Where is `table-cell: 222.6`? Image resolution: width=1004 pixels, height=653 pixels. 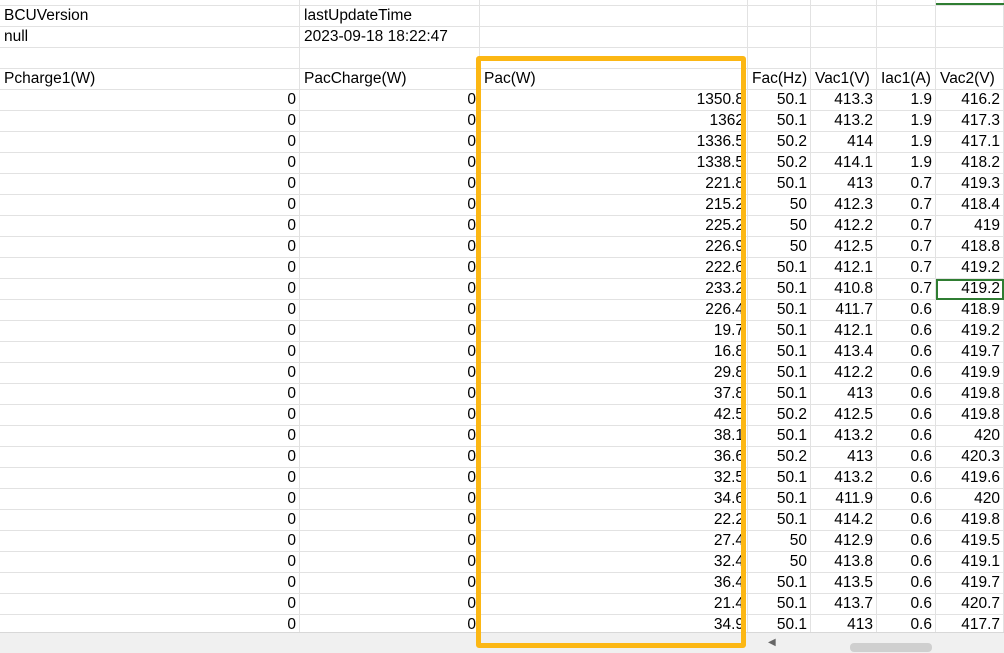
table-cell: 222.6 is located at coordinates (614, 268).